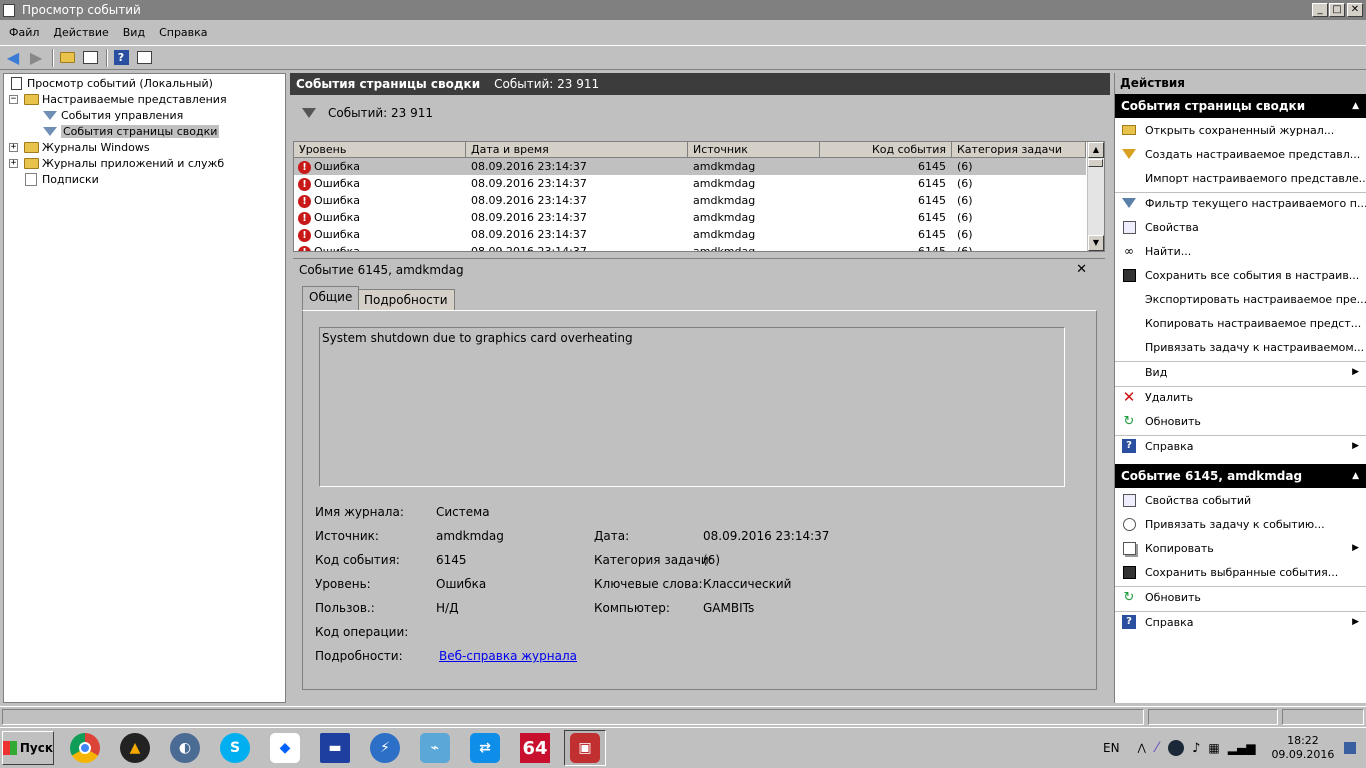 Image resolution: width=1366 pixels, height=768 pixels. Describe the element at coordinates (1302, 748) in the screenshot. I see `clock: 18:22 09.09.2016` at that location.